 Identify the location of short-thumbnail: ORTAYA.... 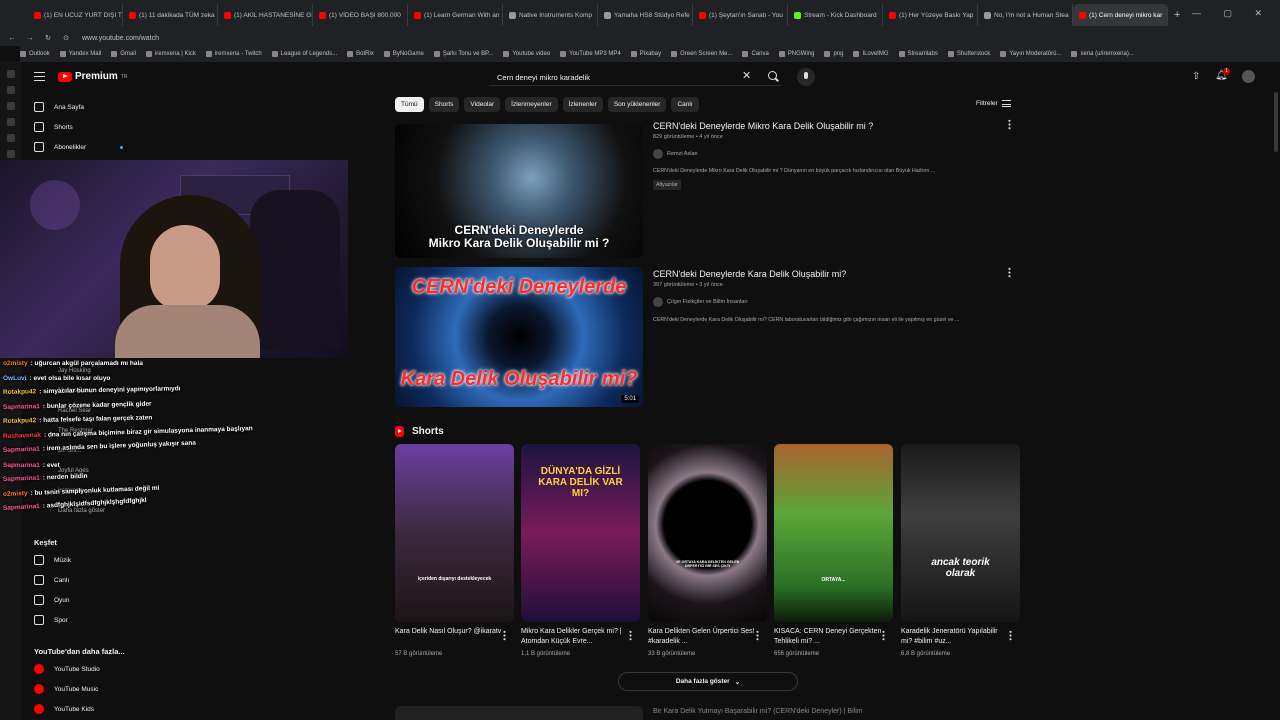
(833, 533).